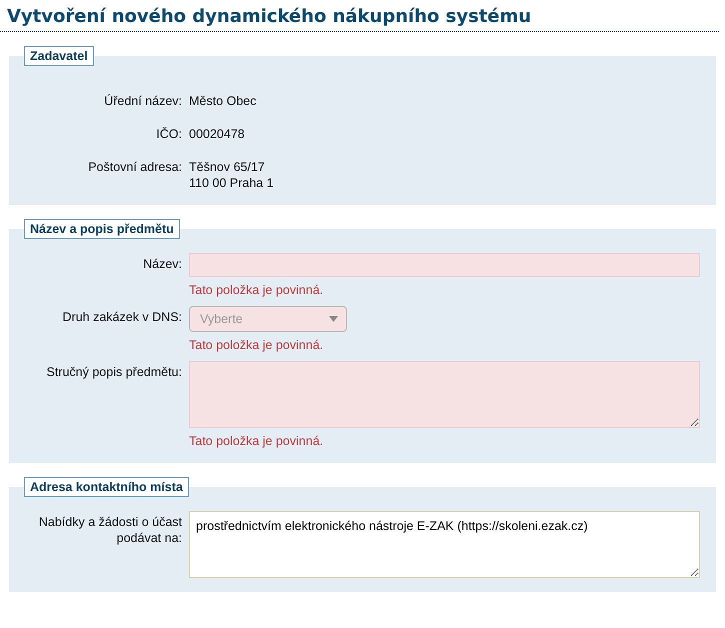  What do you see at coordinates (444, 394) in the screenshot?
I see `text-area` at bounding box center [444, 394].